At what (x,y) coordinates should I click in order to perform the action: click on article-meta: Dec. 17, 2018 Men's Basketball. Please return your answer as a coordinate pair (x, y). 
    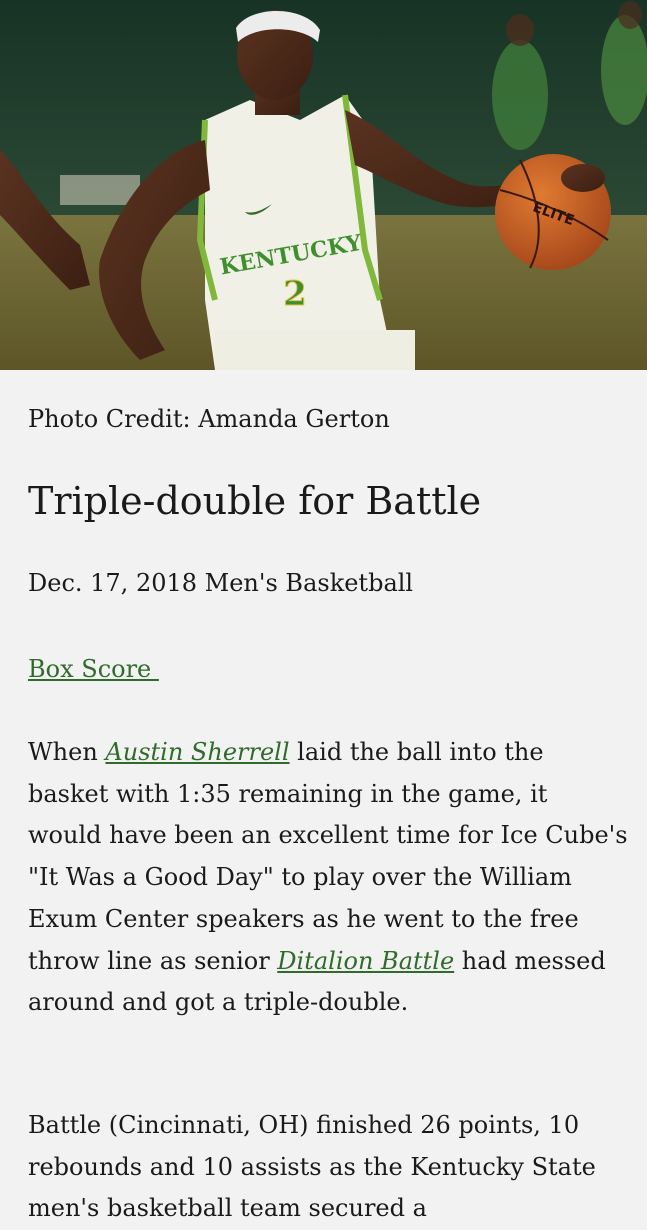
    Looking at the image, I should click on (221, 583).